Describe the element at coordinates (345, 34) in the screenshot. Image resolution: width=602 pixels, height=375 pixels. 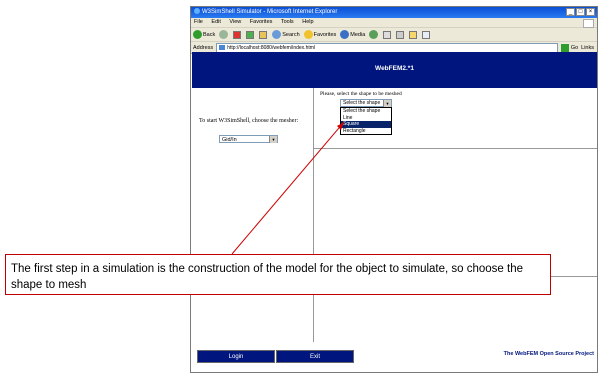
I see `media-icon` at that location.